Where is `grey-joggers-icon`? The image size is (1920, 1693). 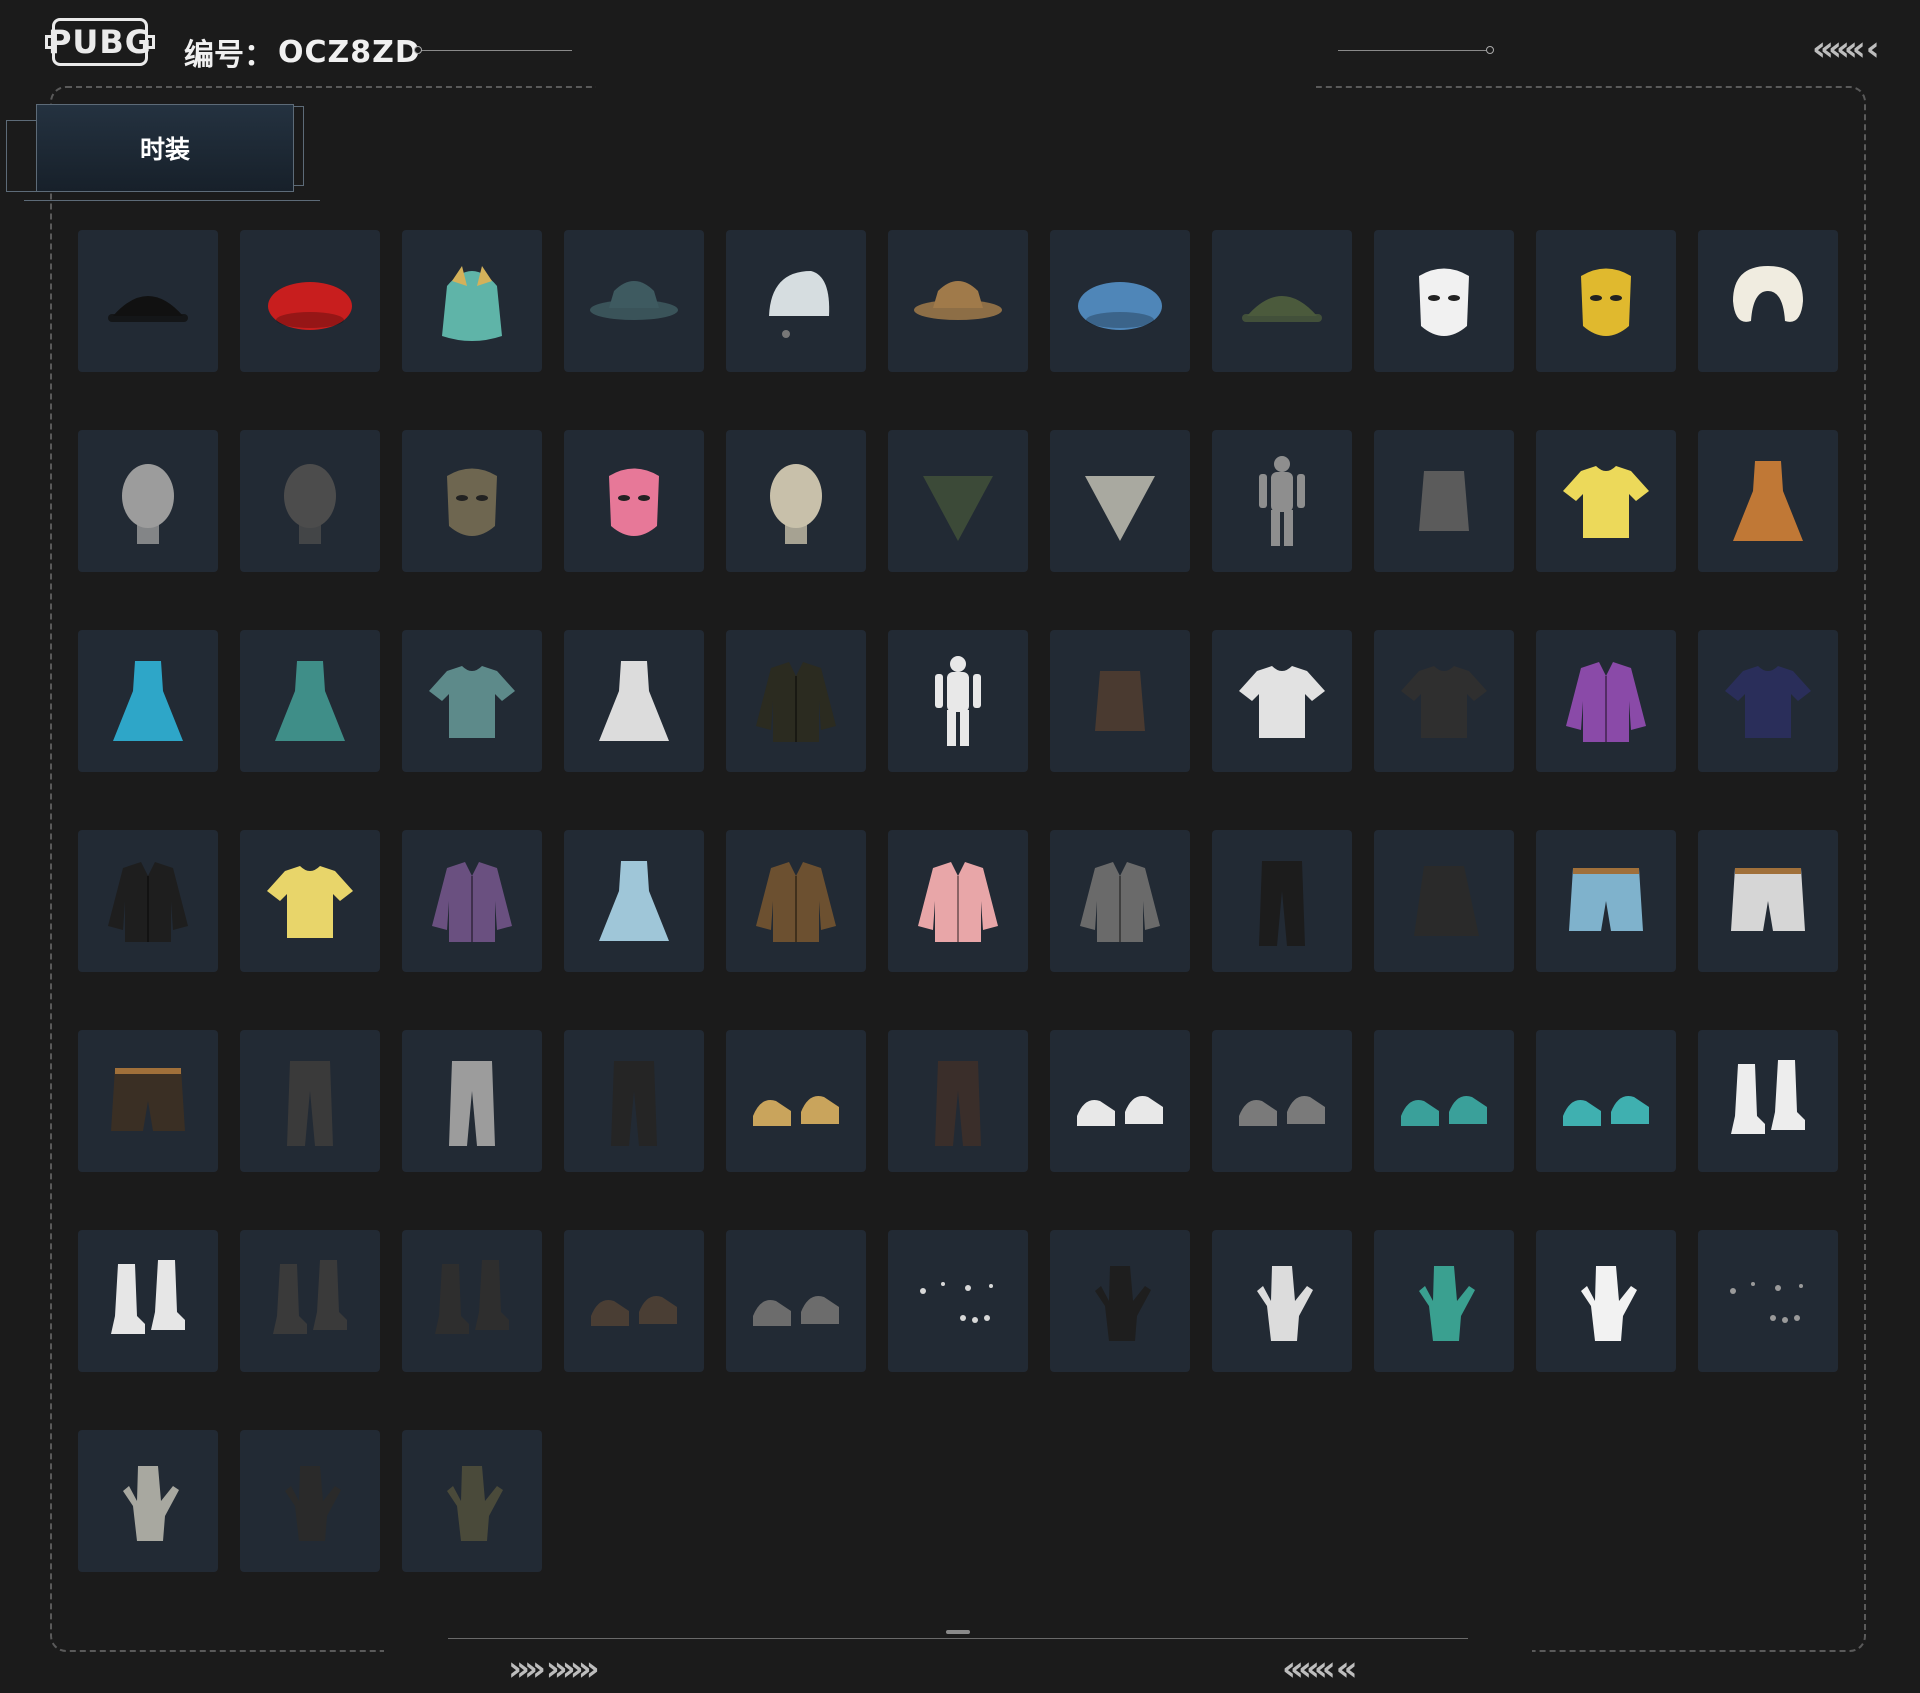 grey-joggers-icon is located at coordinates (472, 1103).